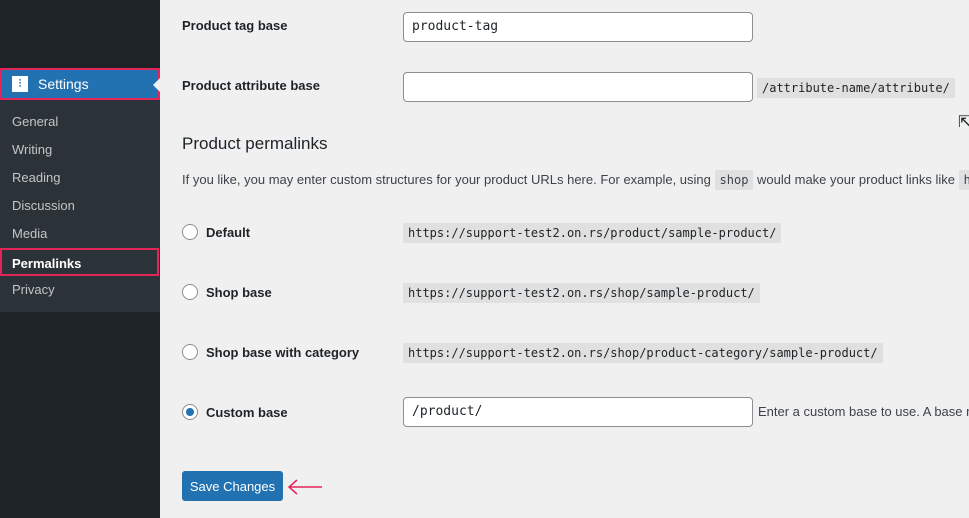 Image resolution: width=969 pixels, height=518 pixels. Describe the element at coordinates (963, 122) in the screenshot. I see `mouse-cursor-icon: ⇱` at that location.